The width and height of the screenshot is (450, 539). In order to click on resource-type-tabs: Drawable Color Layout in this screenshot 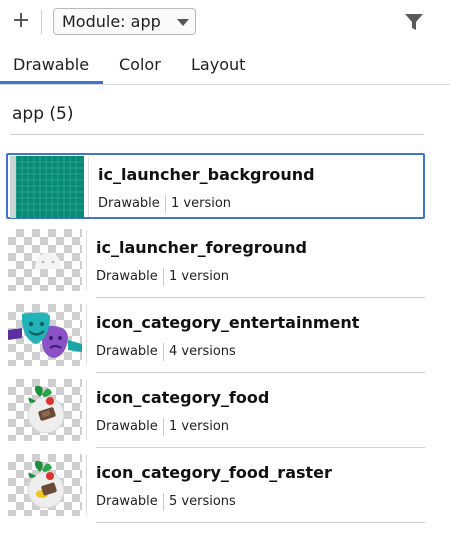, I will do `click(225, 64)`.